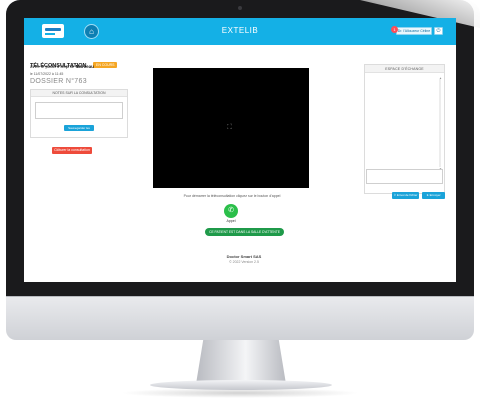 This screenshot has width=480, height=405. What do you see at coordinates (244, 256) in the screenshot?
I see `footer-company: Doctor Smart SAS` at bounding box center [244, 256].